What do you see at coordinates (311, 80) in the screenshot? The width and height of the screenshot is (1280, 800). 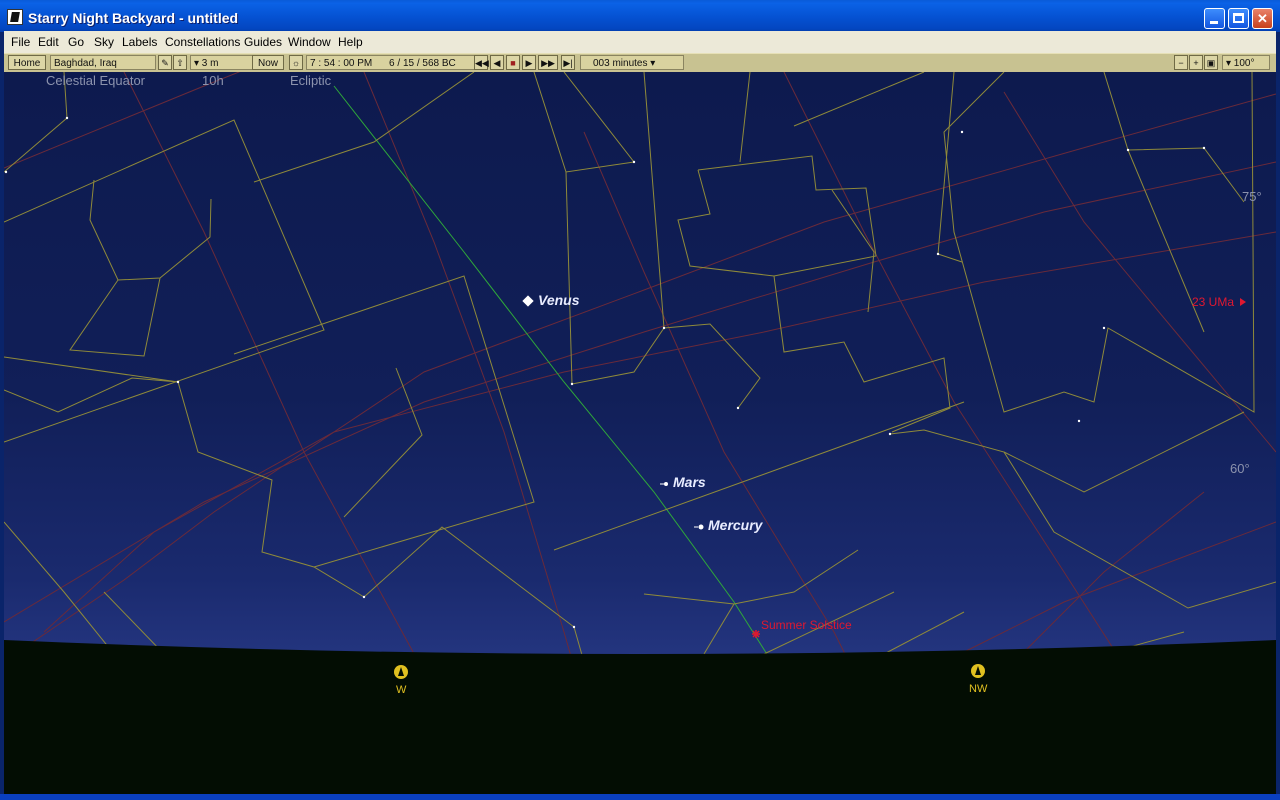 I see `ecliptic-label: Ecliptic` at bounding box center [311, 80].